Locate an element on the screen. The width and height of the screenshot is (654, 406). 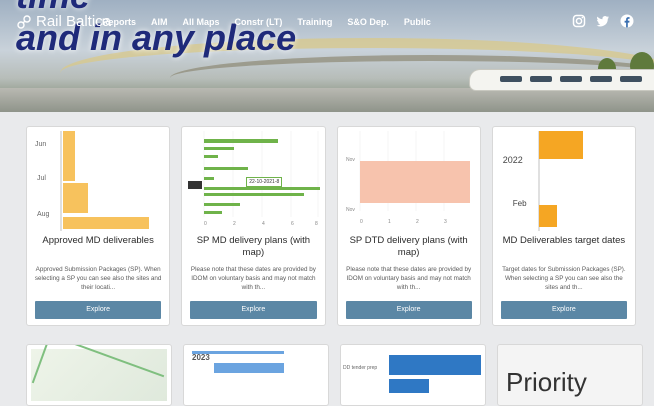
nav-link-constr-lt: Constr (LT) is located at coordinates (259, 22).